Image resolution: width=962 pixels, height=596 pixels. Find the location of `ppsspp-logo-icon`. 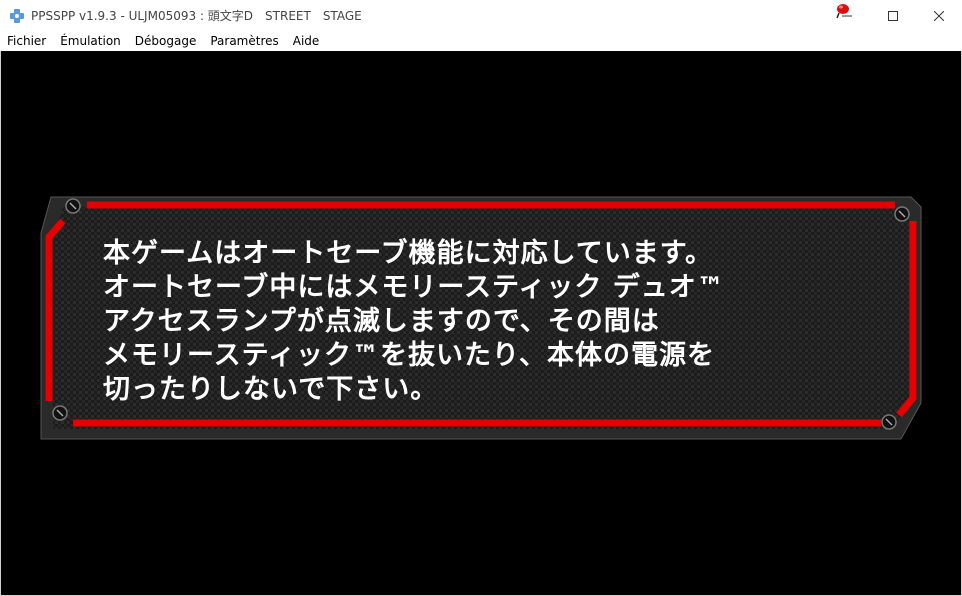

ppsspp-logo-icon is located at coordinates (17, 15).